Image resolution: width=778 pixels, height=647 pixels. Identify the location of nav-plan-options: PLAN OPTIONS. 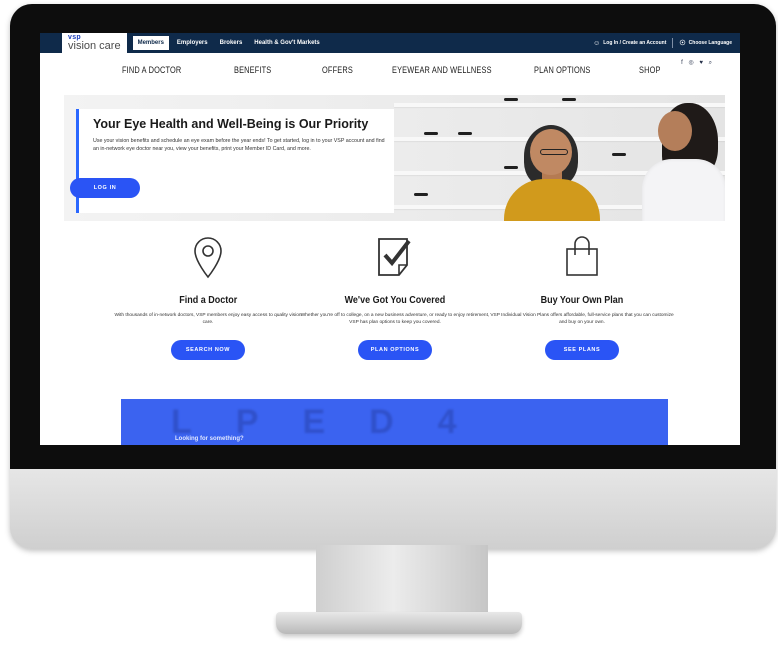
(577, 70).